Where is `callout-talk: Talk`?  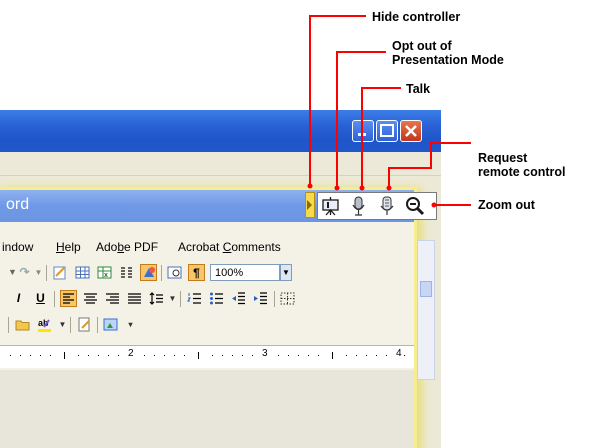 callout-talk: Talk is located at coordinates (418, 89).